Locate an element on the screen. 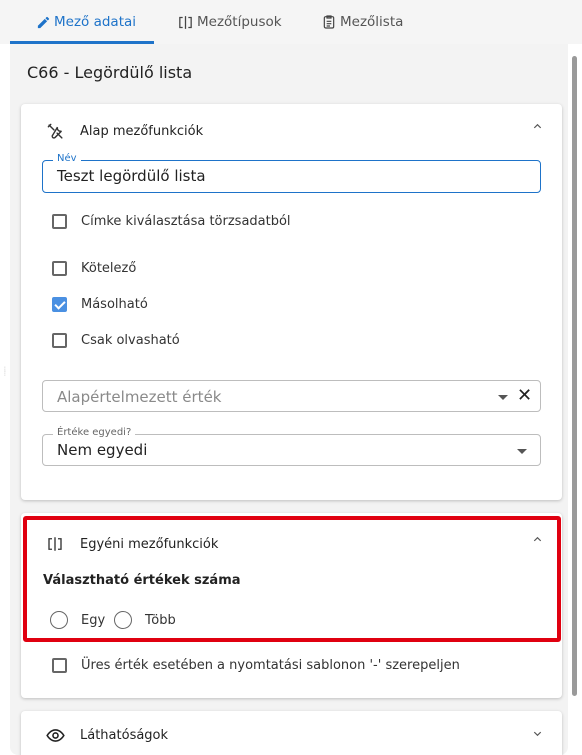 The image size is (582, 755). unique-value-select: Értéke egyedi? Nem egyedi is located at coordinates (291, 446).